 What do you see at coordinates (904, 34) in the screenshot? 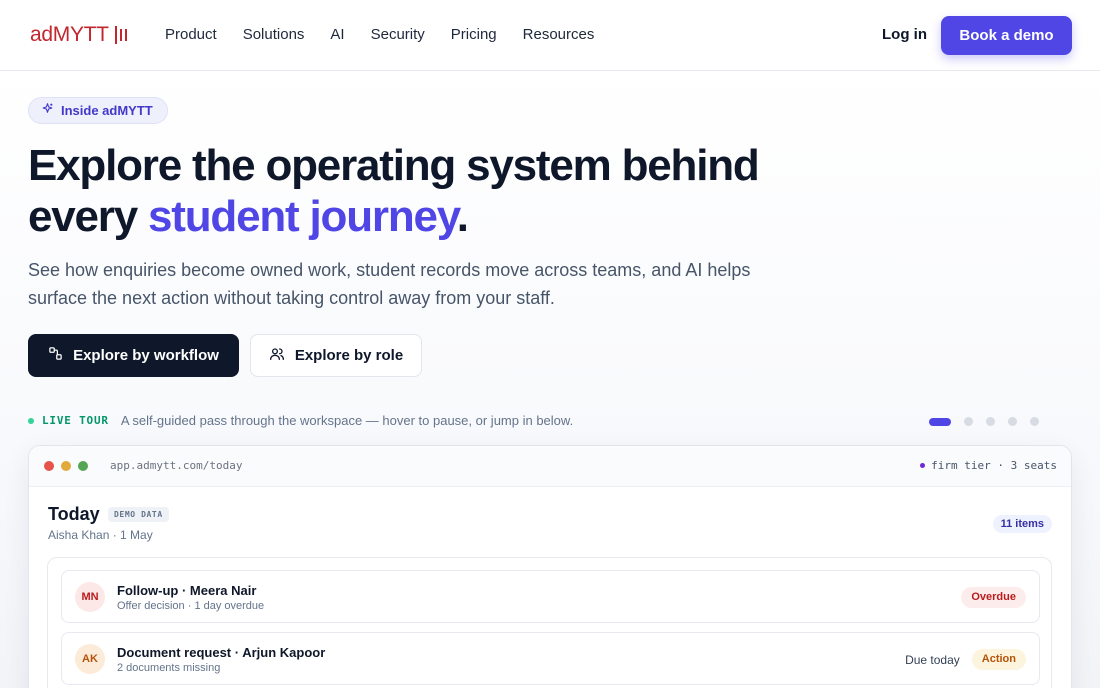
I see `login-link: Log in` at bounding box center [904, 34].